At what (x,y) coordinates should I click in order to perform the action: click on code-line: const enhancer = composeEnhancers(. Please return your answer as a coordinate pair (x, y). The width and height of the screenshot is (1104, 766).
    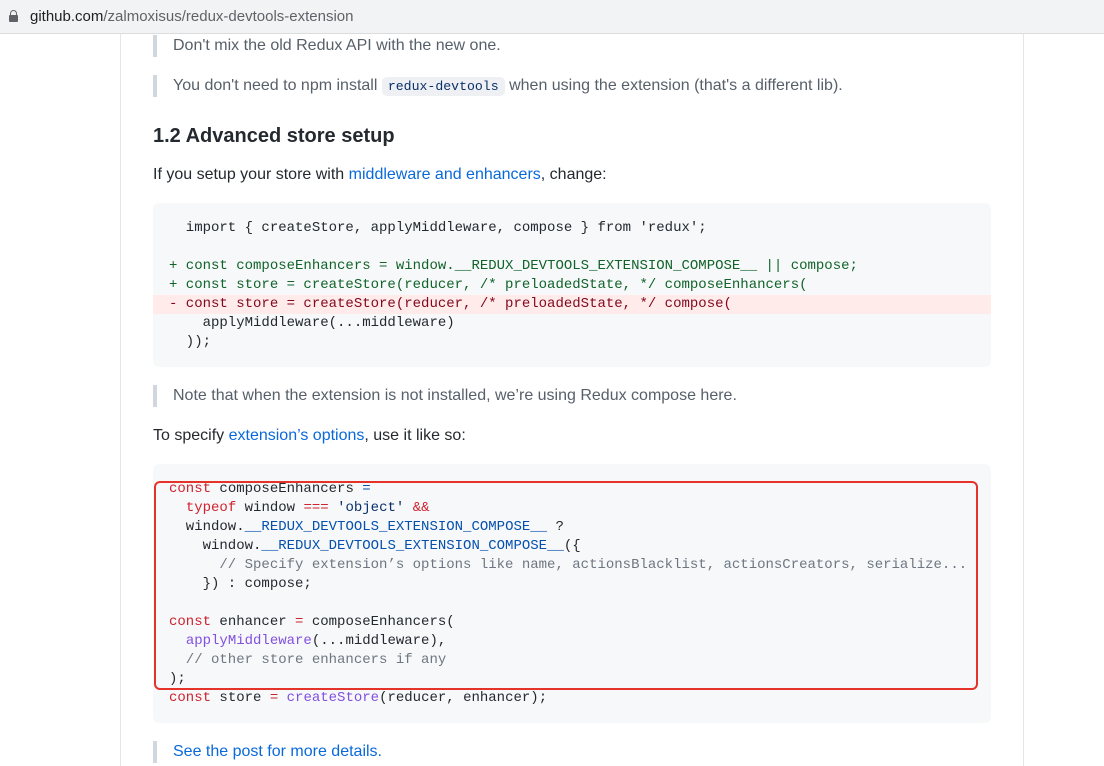
    Looking at the image, I should click on (312, 622).